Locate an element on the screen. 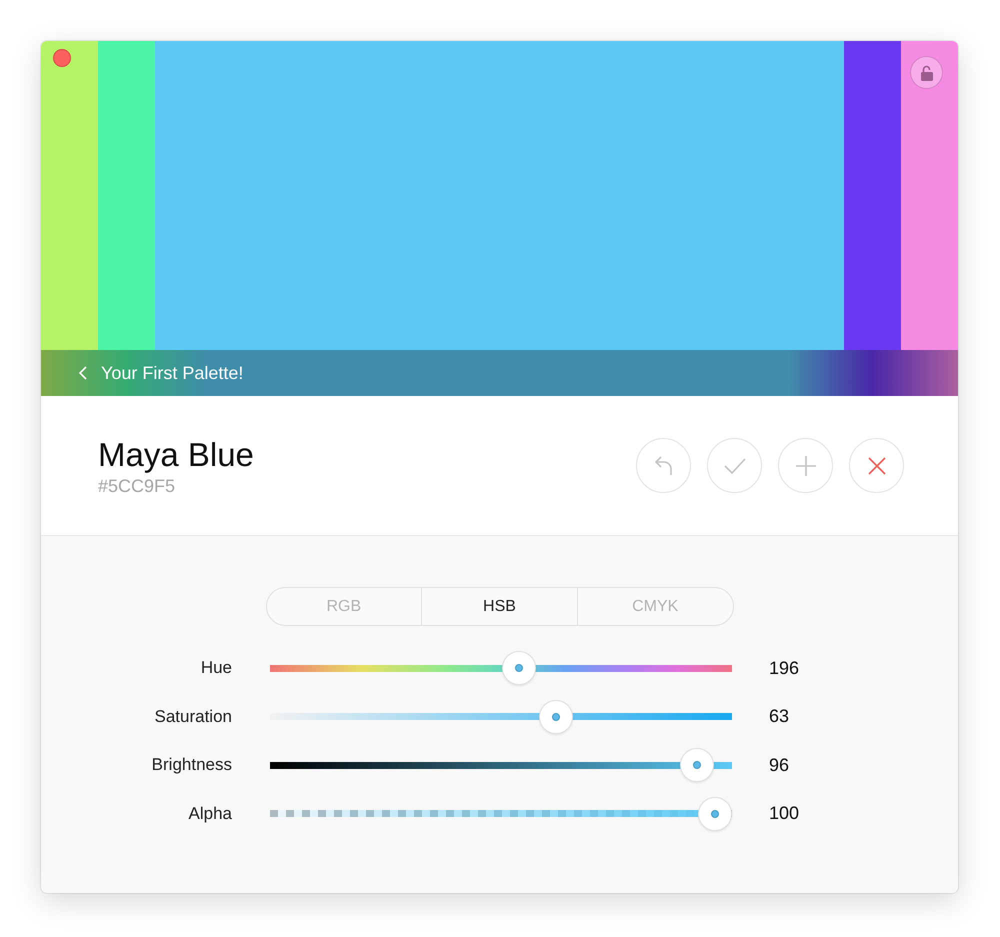 The image size is (1000, 937). plus-icon is located at coordinates (806, 466).